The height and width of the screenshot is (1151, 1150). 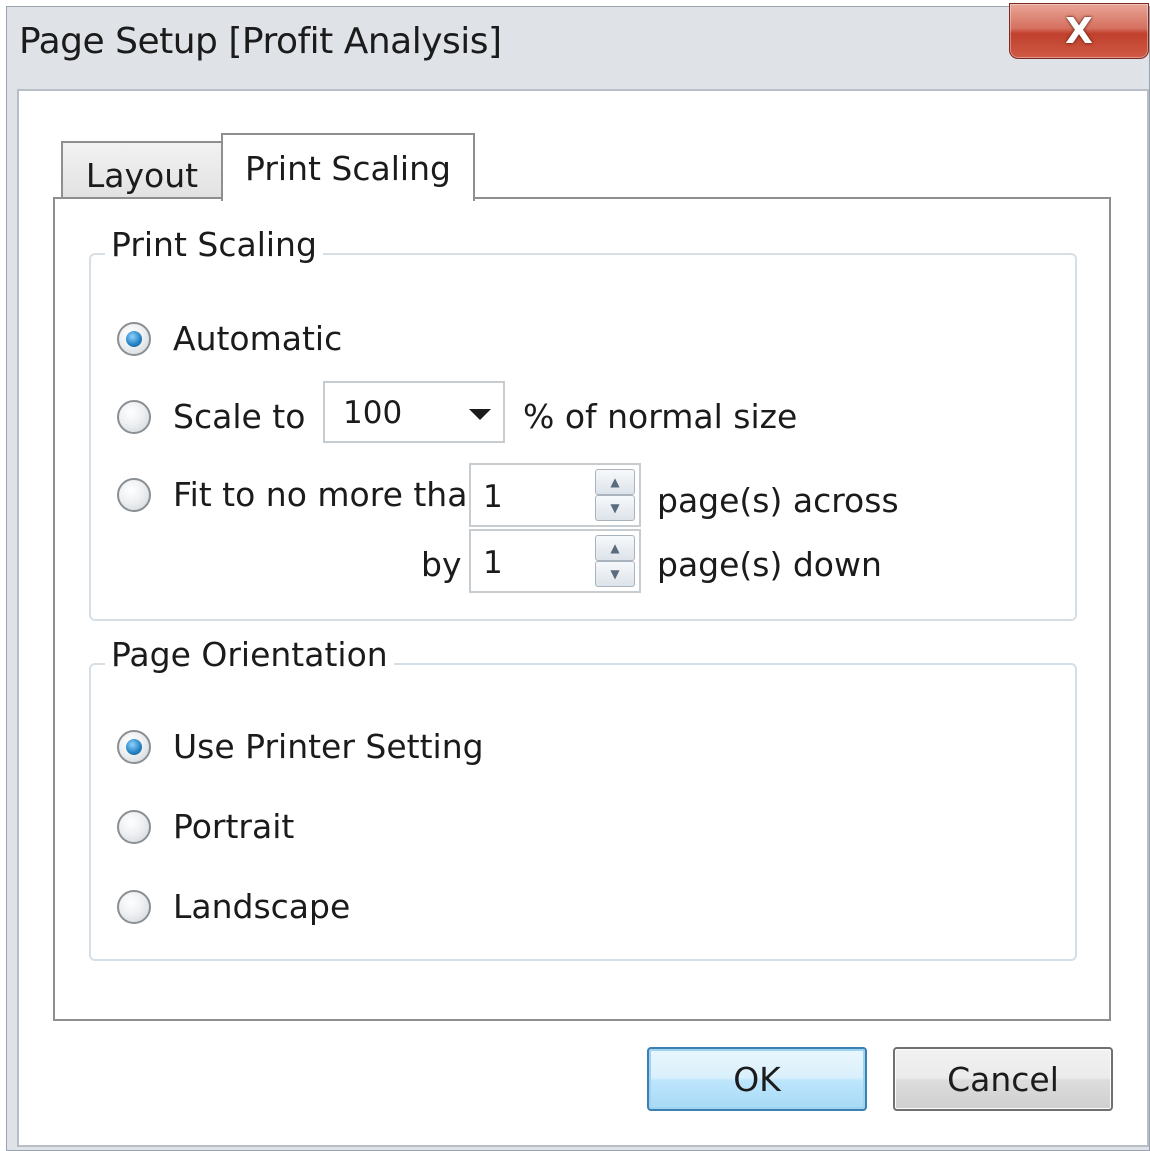 I want to click on pages-across-spinner: 1 ▲ ▼, so click(x=555, y=495).